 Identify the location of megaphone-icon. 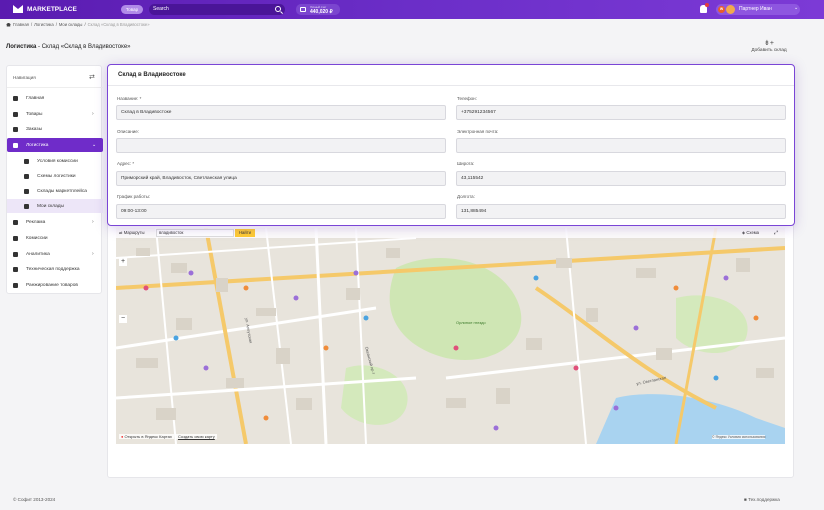
(15, 222).